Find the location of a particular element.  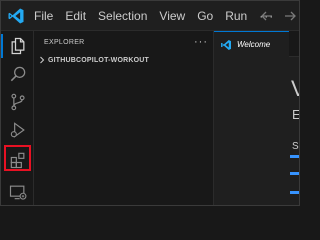

menu-view: View is located at coordinates (172, 16).